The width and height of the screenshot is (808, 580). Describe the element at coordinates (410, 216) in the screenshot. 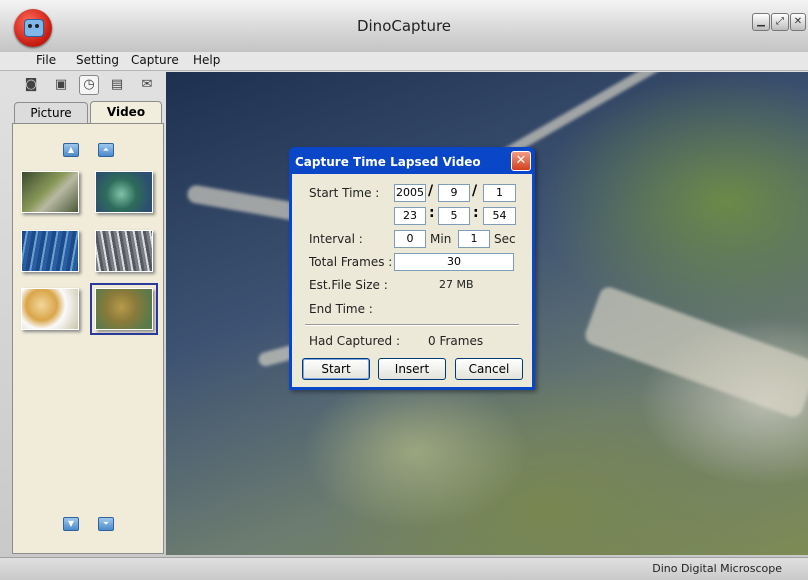

I see `start-hour-field: 23` at that location.